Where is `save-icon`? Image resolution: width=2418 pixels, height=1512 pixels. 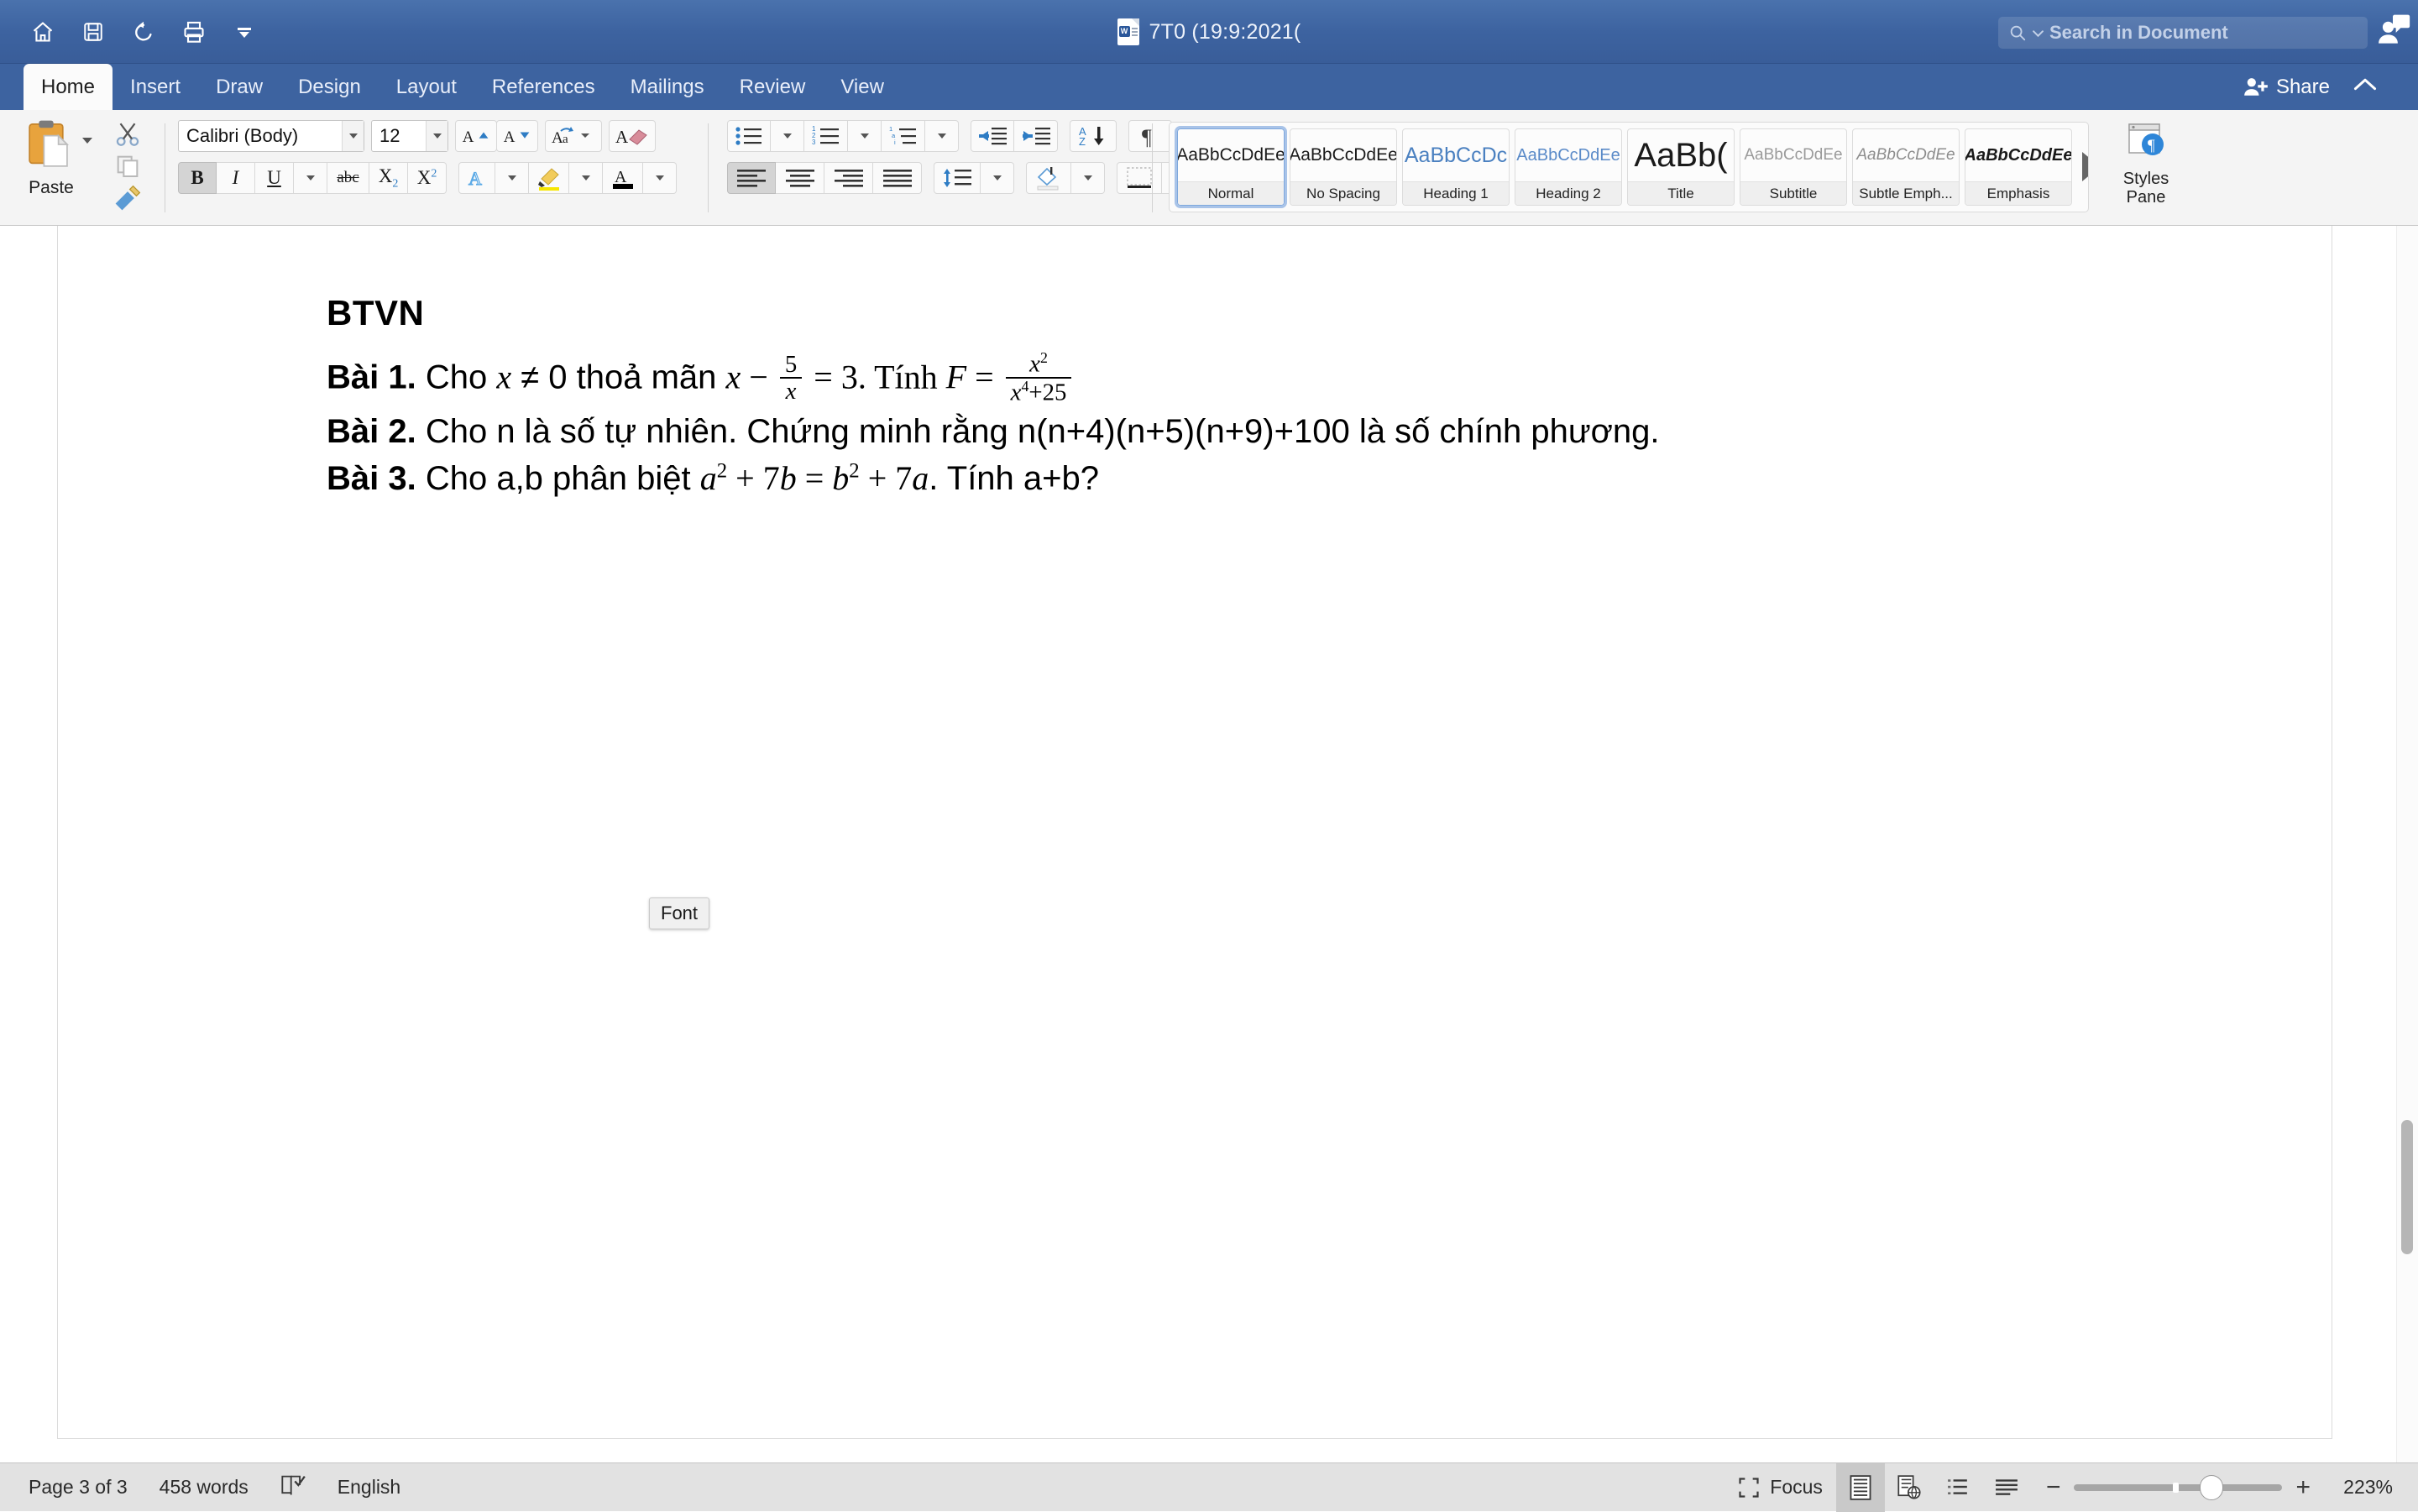
save-icon is located at coordinates (93, 32).